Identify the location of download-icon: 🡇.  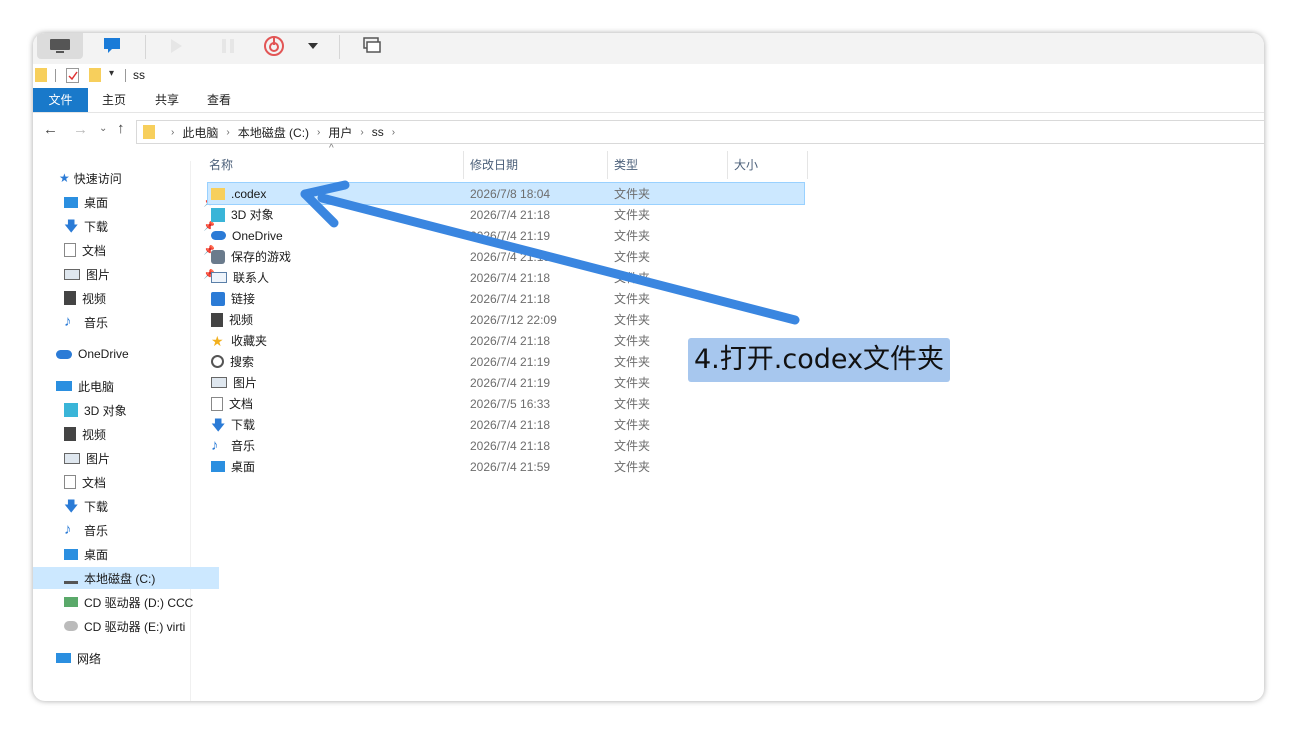
(71, 506).